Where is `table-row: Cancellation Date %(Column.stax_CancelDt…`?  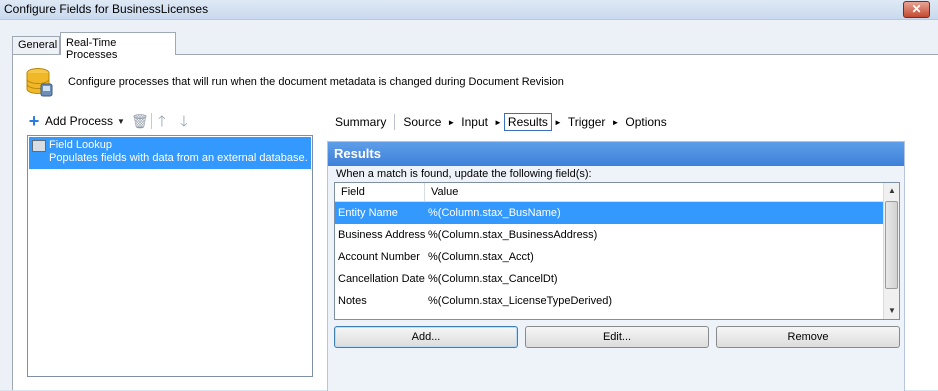
table-row: Cancellation Date %(Column.stax_CancelDt… is located at coordinates (609, 279).